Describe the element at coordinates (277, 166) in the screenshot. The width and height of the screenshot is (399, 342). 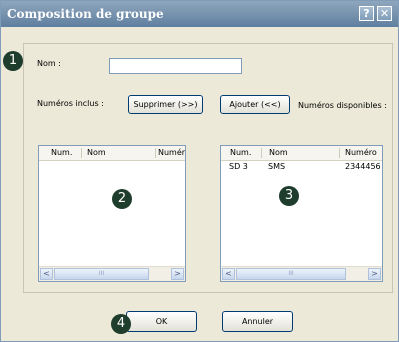
I see `cell-nom: SMS` at that location.